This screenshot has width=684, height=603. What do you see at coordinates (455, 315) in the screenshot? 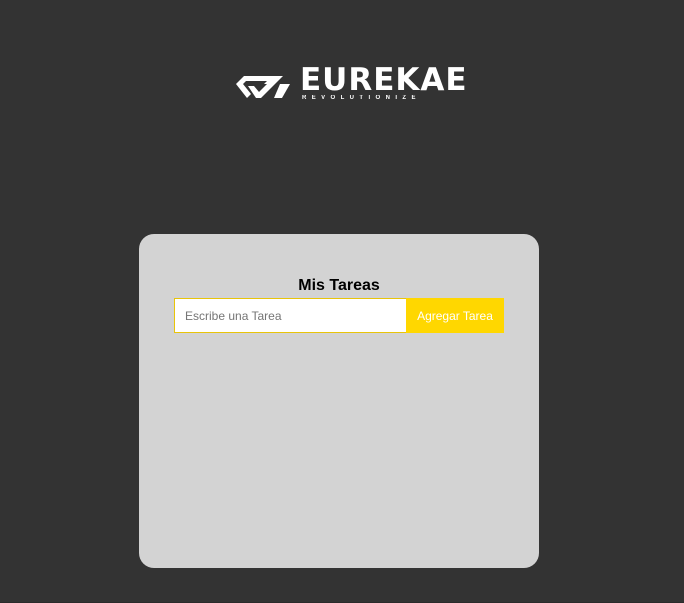
I see `add-task-button: Agregar Tarea` at bounding box center [455, 315].